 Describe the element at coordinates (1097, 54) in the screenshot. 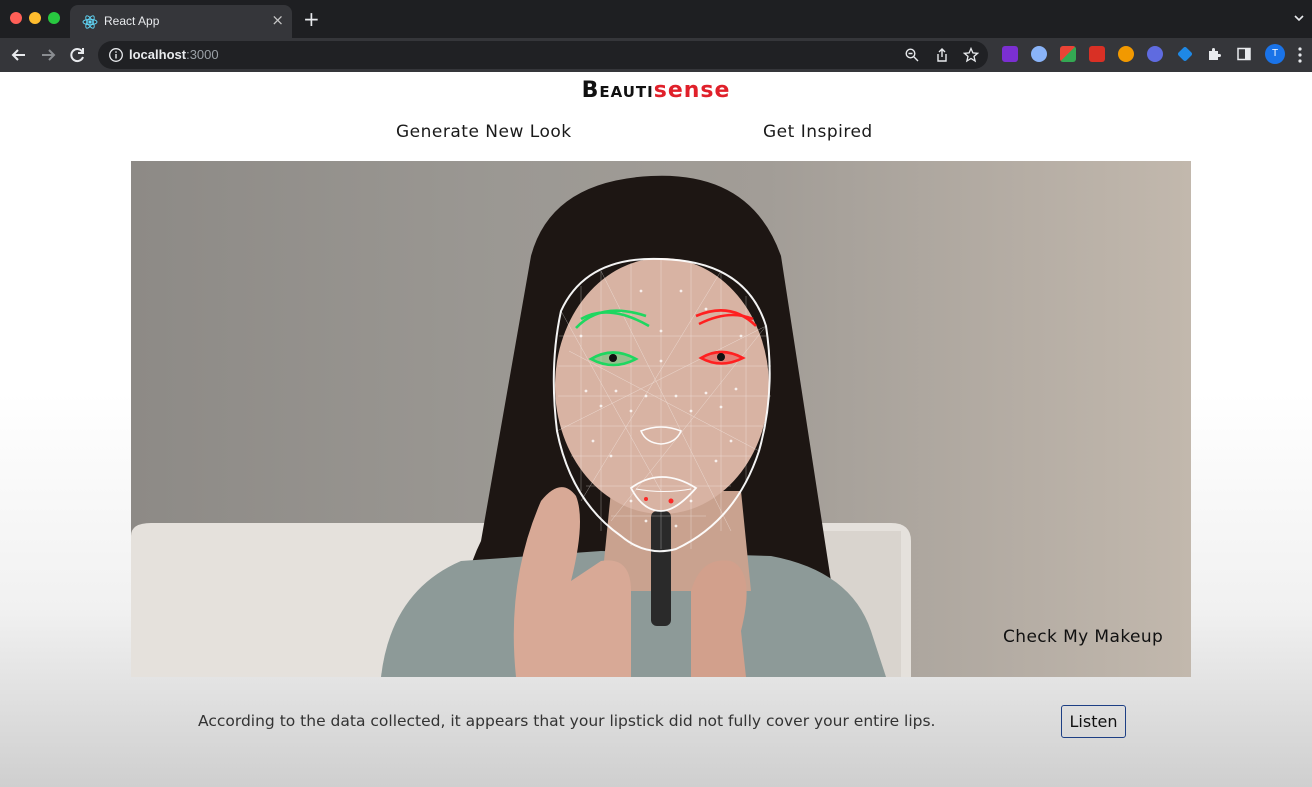

I see `extension-4-icon` at that location.